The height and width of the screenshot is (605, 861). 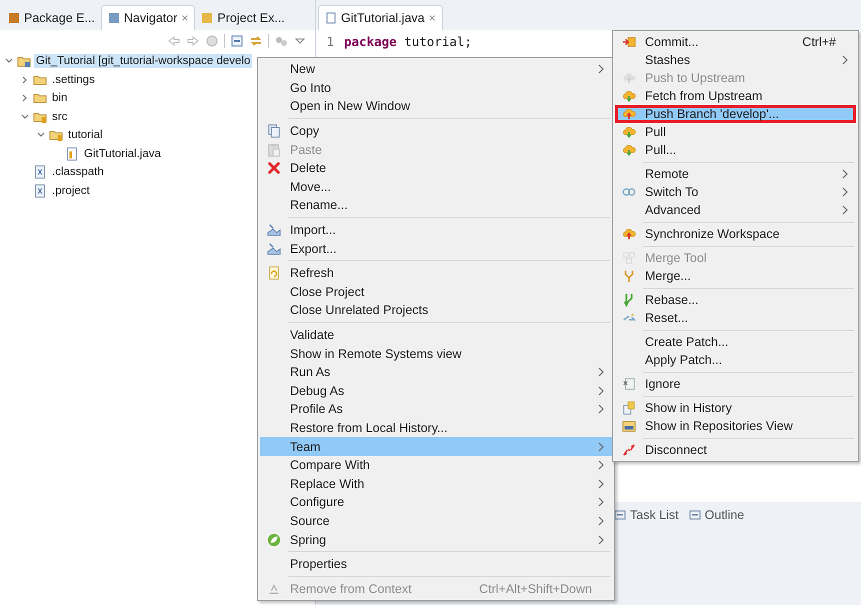 What do you see at coordinates (329, 41) in the screenshot?
I see `line-number: 1` at bounding box center [329, 41].